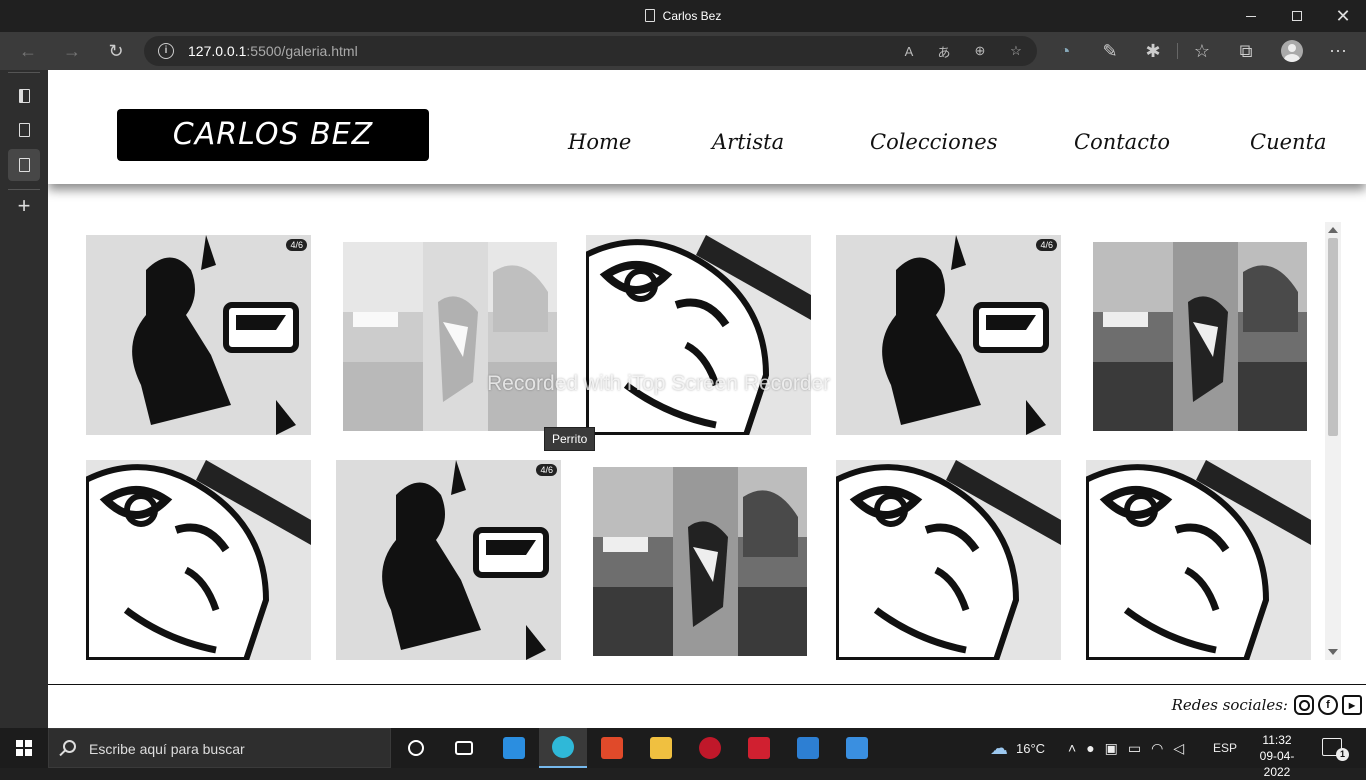 Image resolution: width=1366 pixels, height=780 pixels. Describe the element at coordinates (1126, 748) in the screenshot. I see `system-tray: ˄ ● ▣ ▭ ◠ ◁` at that location.